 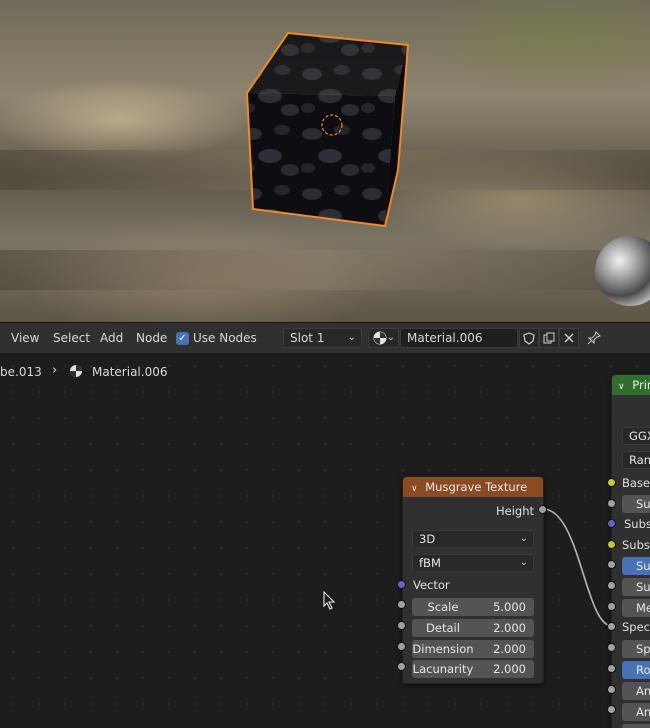 I want to click on sheen-field: Sh, so click(x=636, y=726).